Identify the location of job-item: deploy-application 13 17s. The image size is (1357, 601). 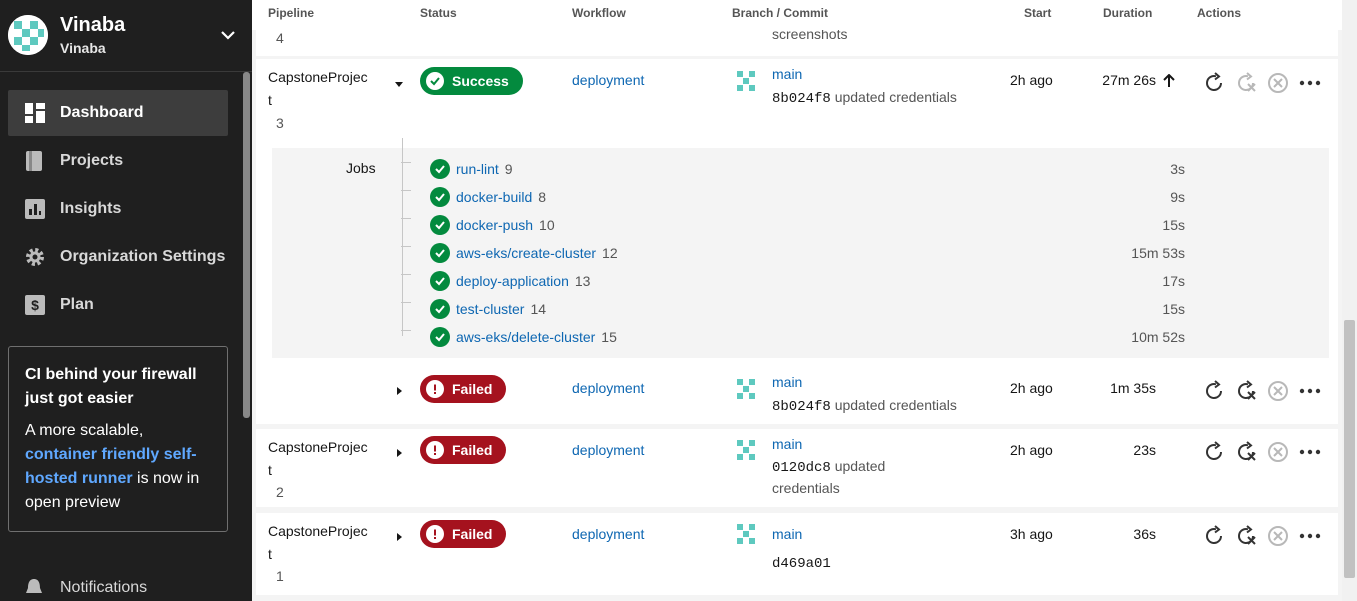
(796, 282).